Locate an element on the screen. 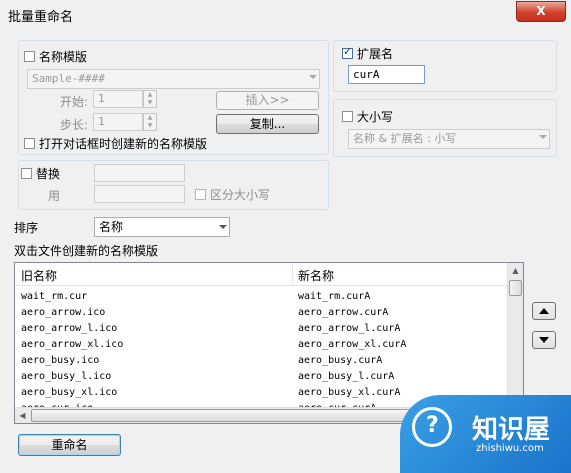 The image size is (571, 473). old-name-cell: wait_rm.cur is located at coordinates (54, 296).